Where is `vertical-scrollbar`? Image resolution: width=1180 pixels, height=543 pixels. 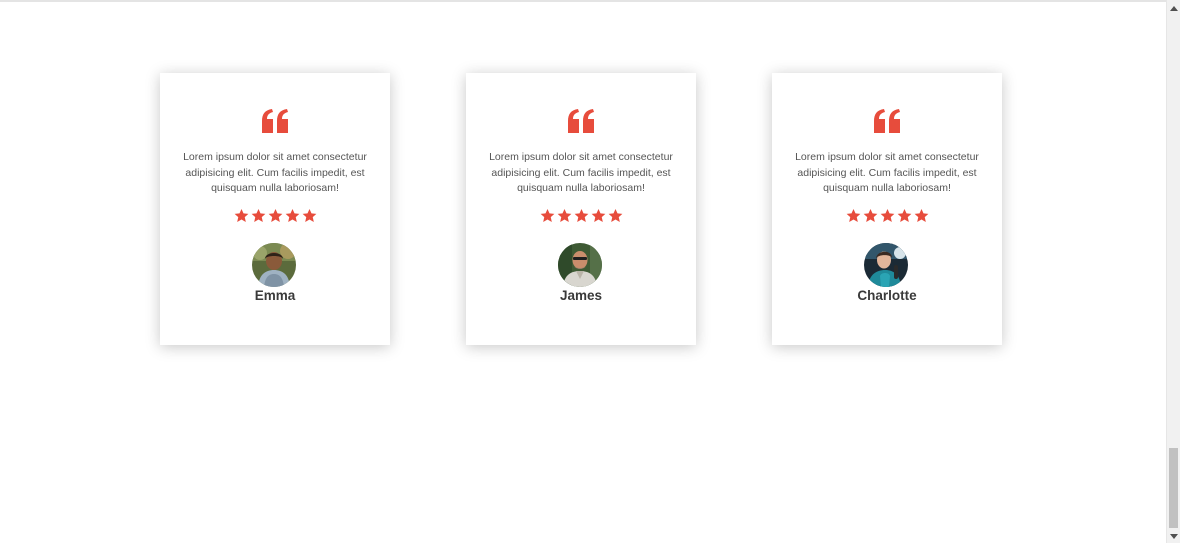
vertical-scrollbar is located at coordinates (1173, 271).